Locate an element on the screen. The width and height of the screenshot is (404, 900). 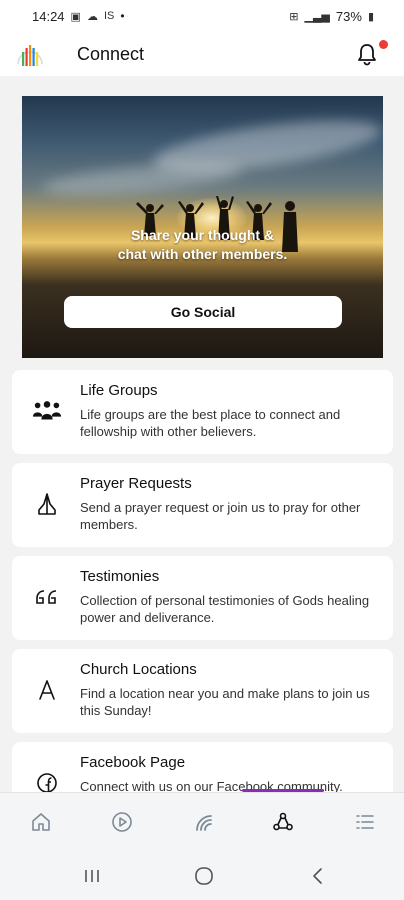
quote-icon is located at coordinates (47, 597).